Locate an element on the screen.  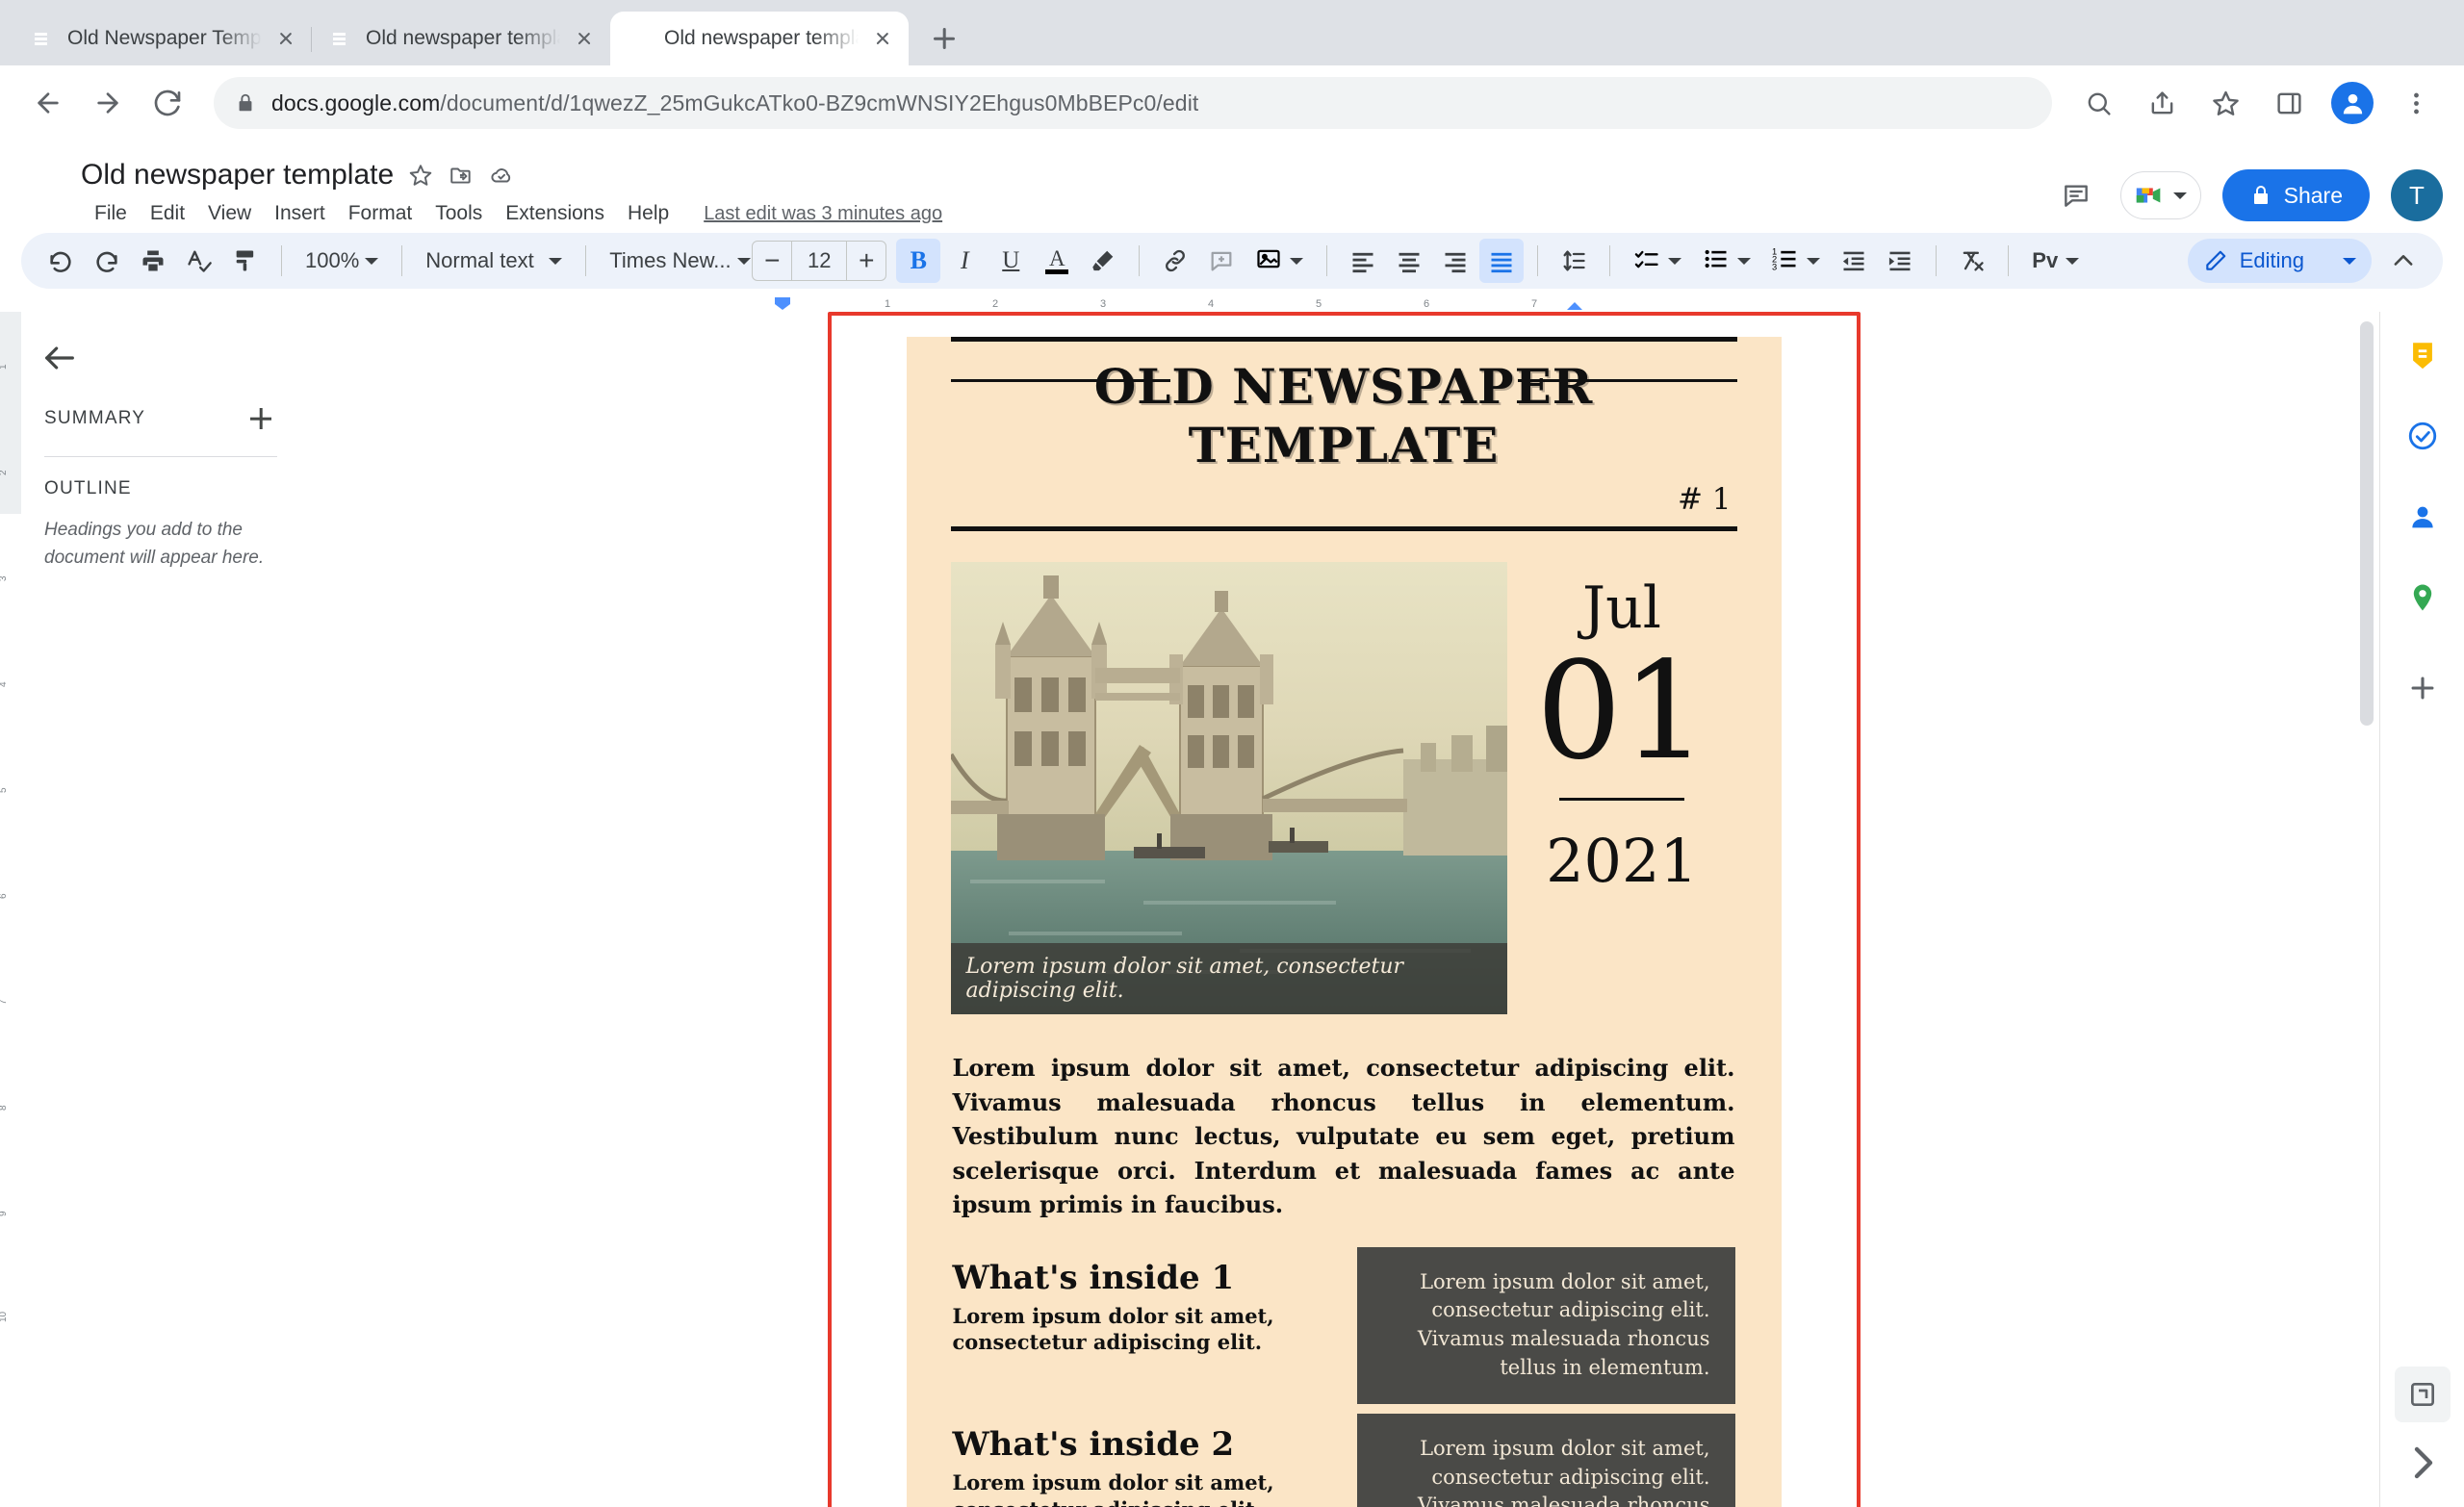
redo-icon is located at coordinates (107, 261).